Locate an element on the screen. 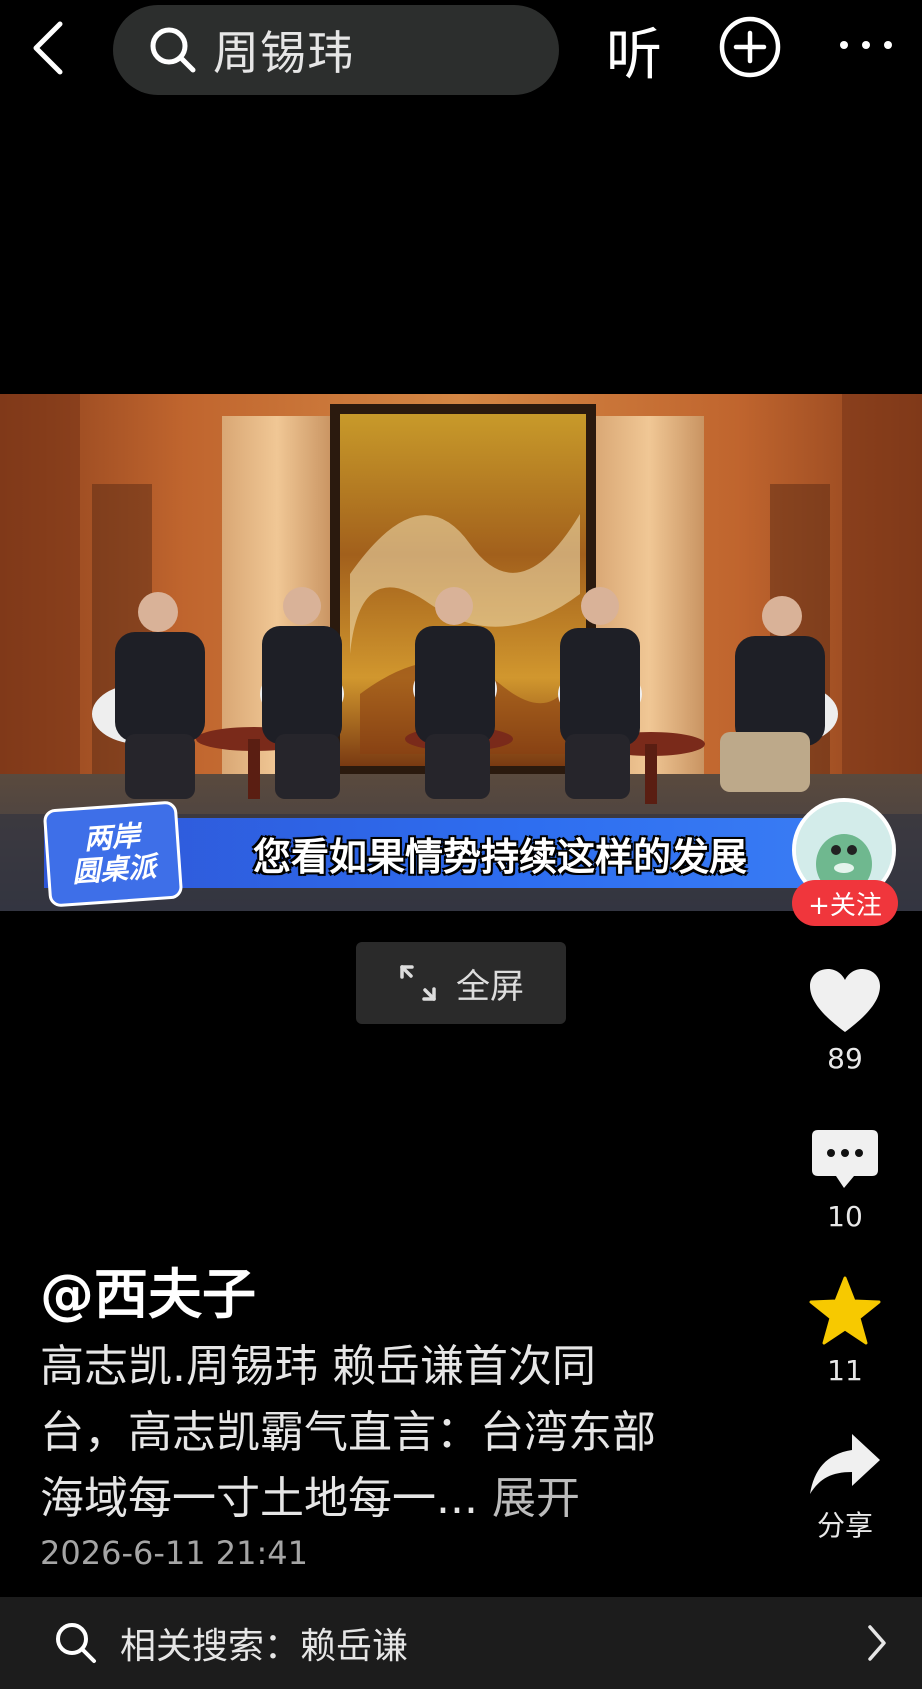 The width and height of the screenshot is (922, 1689). chevron-left-icon is located at coordinates (48, 48).